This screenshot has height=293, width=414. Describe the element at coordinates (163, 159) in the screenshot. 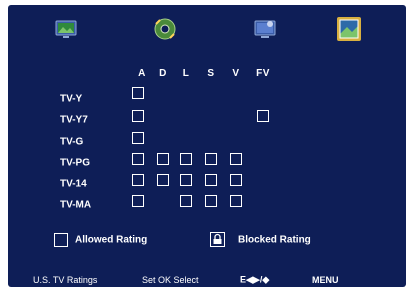

I see `rating-checkbox-tv-pg-d` at that location.